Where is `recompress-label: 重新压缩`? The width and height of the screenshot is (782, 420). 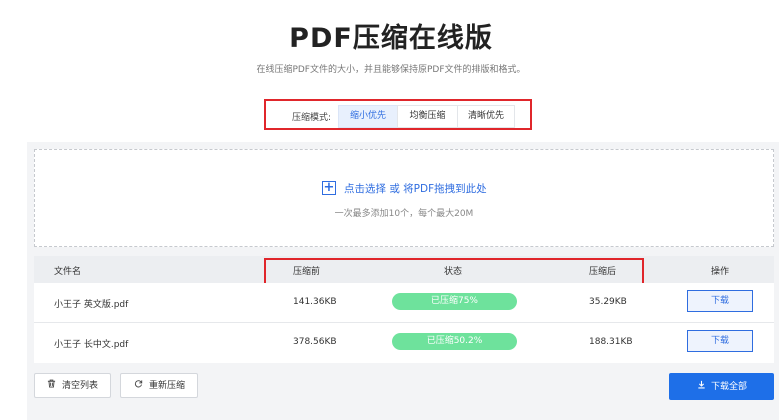 recompress-label: 重新压缩 is located at coordinates (167, 386).